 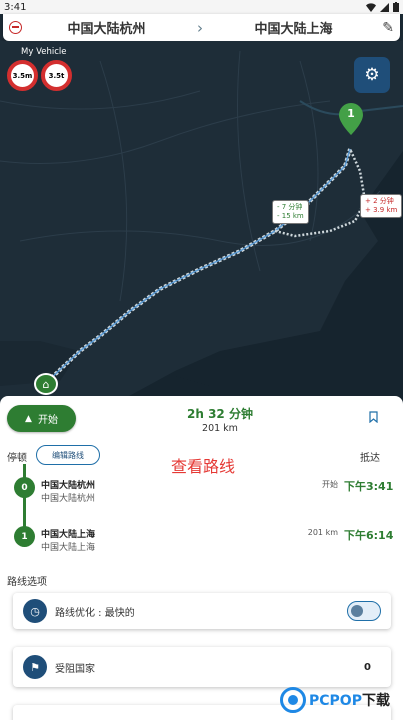 I want to click on route-optimization-label: 路线优化 : 最快的, so click(x=95, y=613).